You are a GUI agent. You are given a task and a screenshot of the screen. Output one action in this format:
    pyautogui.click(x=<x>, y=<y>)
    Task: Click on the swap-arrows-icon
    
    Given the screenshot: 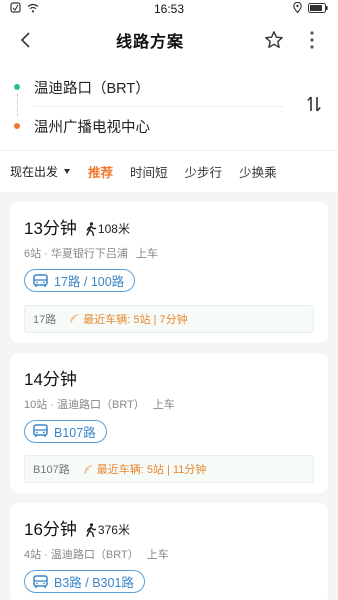 What is the action you would take?
    pyautogui.click(x=314, y=104)
    